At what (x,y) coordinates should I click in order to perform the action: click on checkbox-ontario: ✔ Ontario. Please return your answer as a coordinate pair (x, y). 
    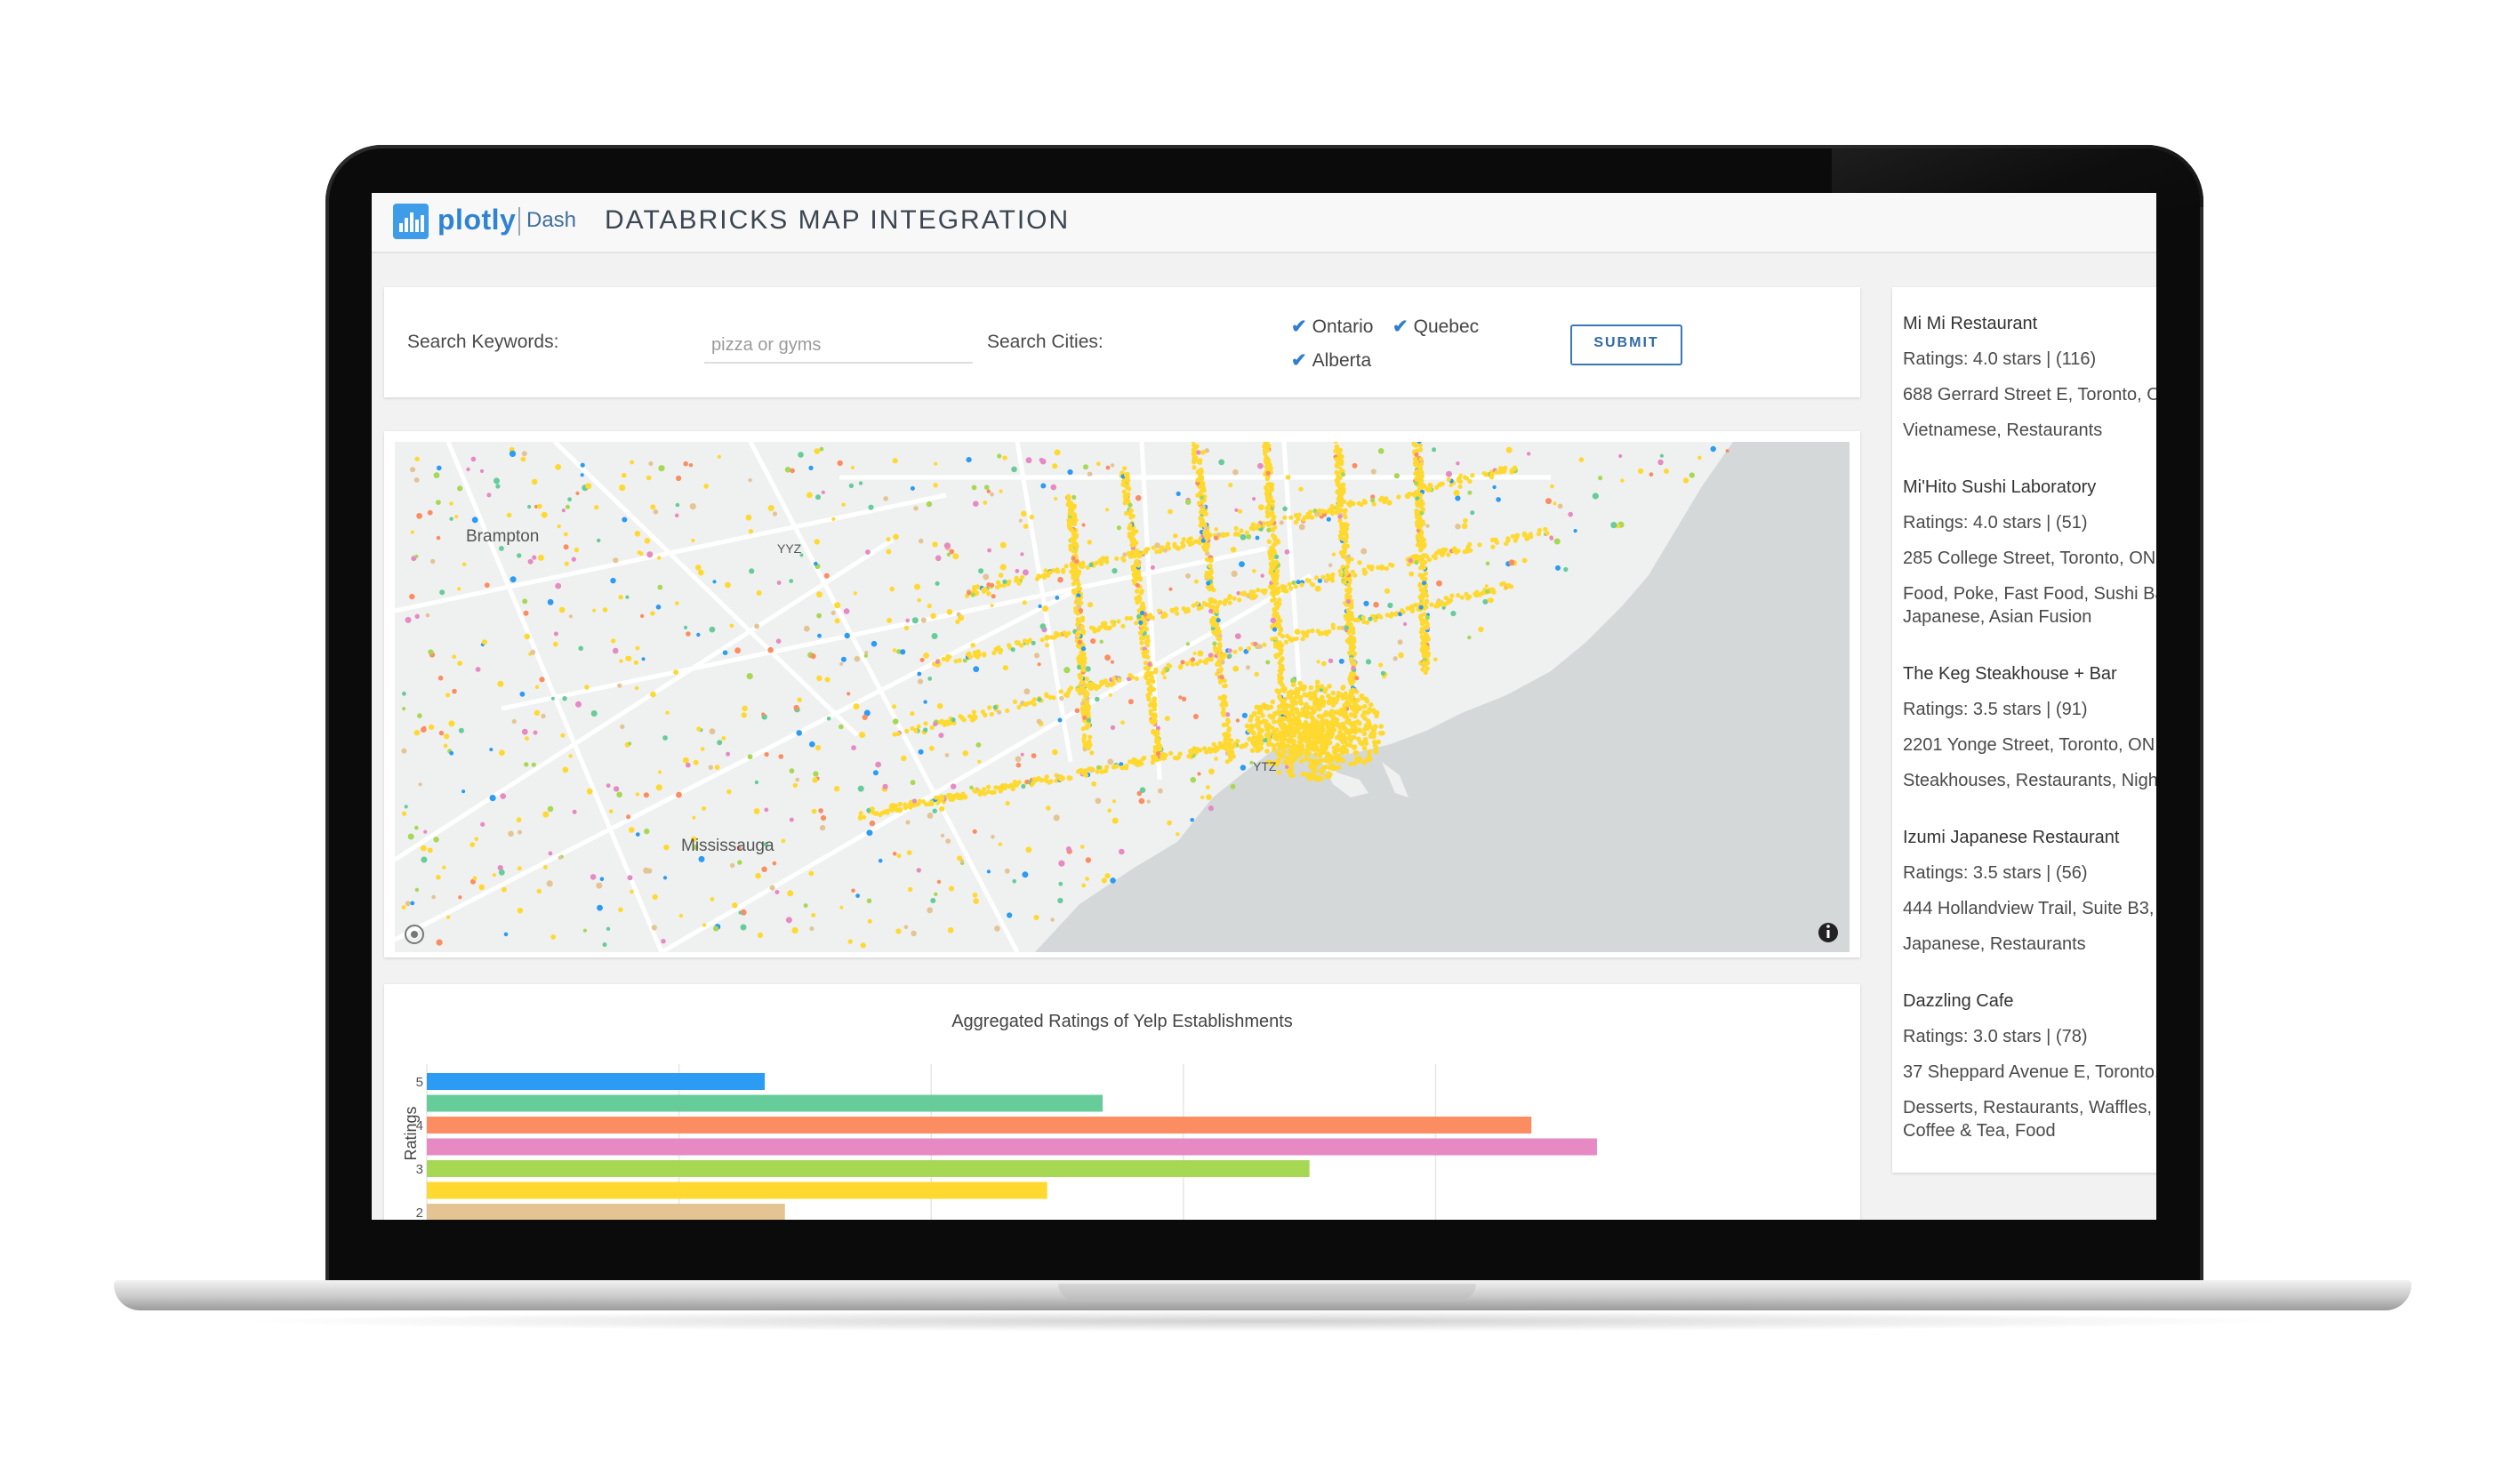
    Looking at the image, I should click on (1332, 327).